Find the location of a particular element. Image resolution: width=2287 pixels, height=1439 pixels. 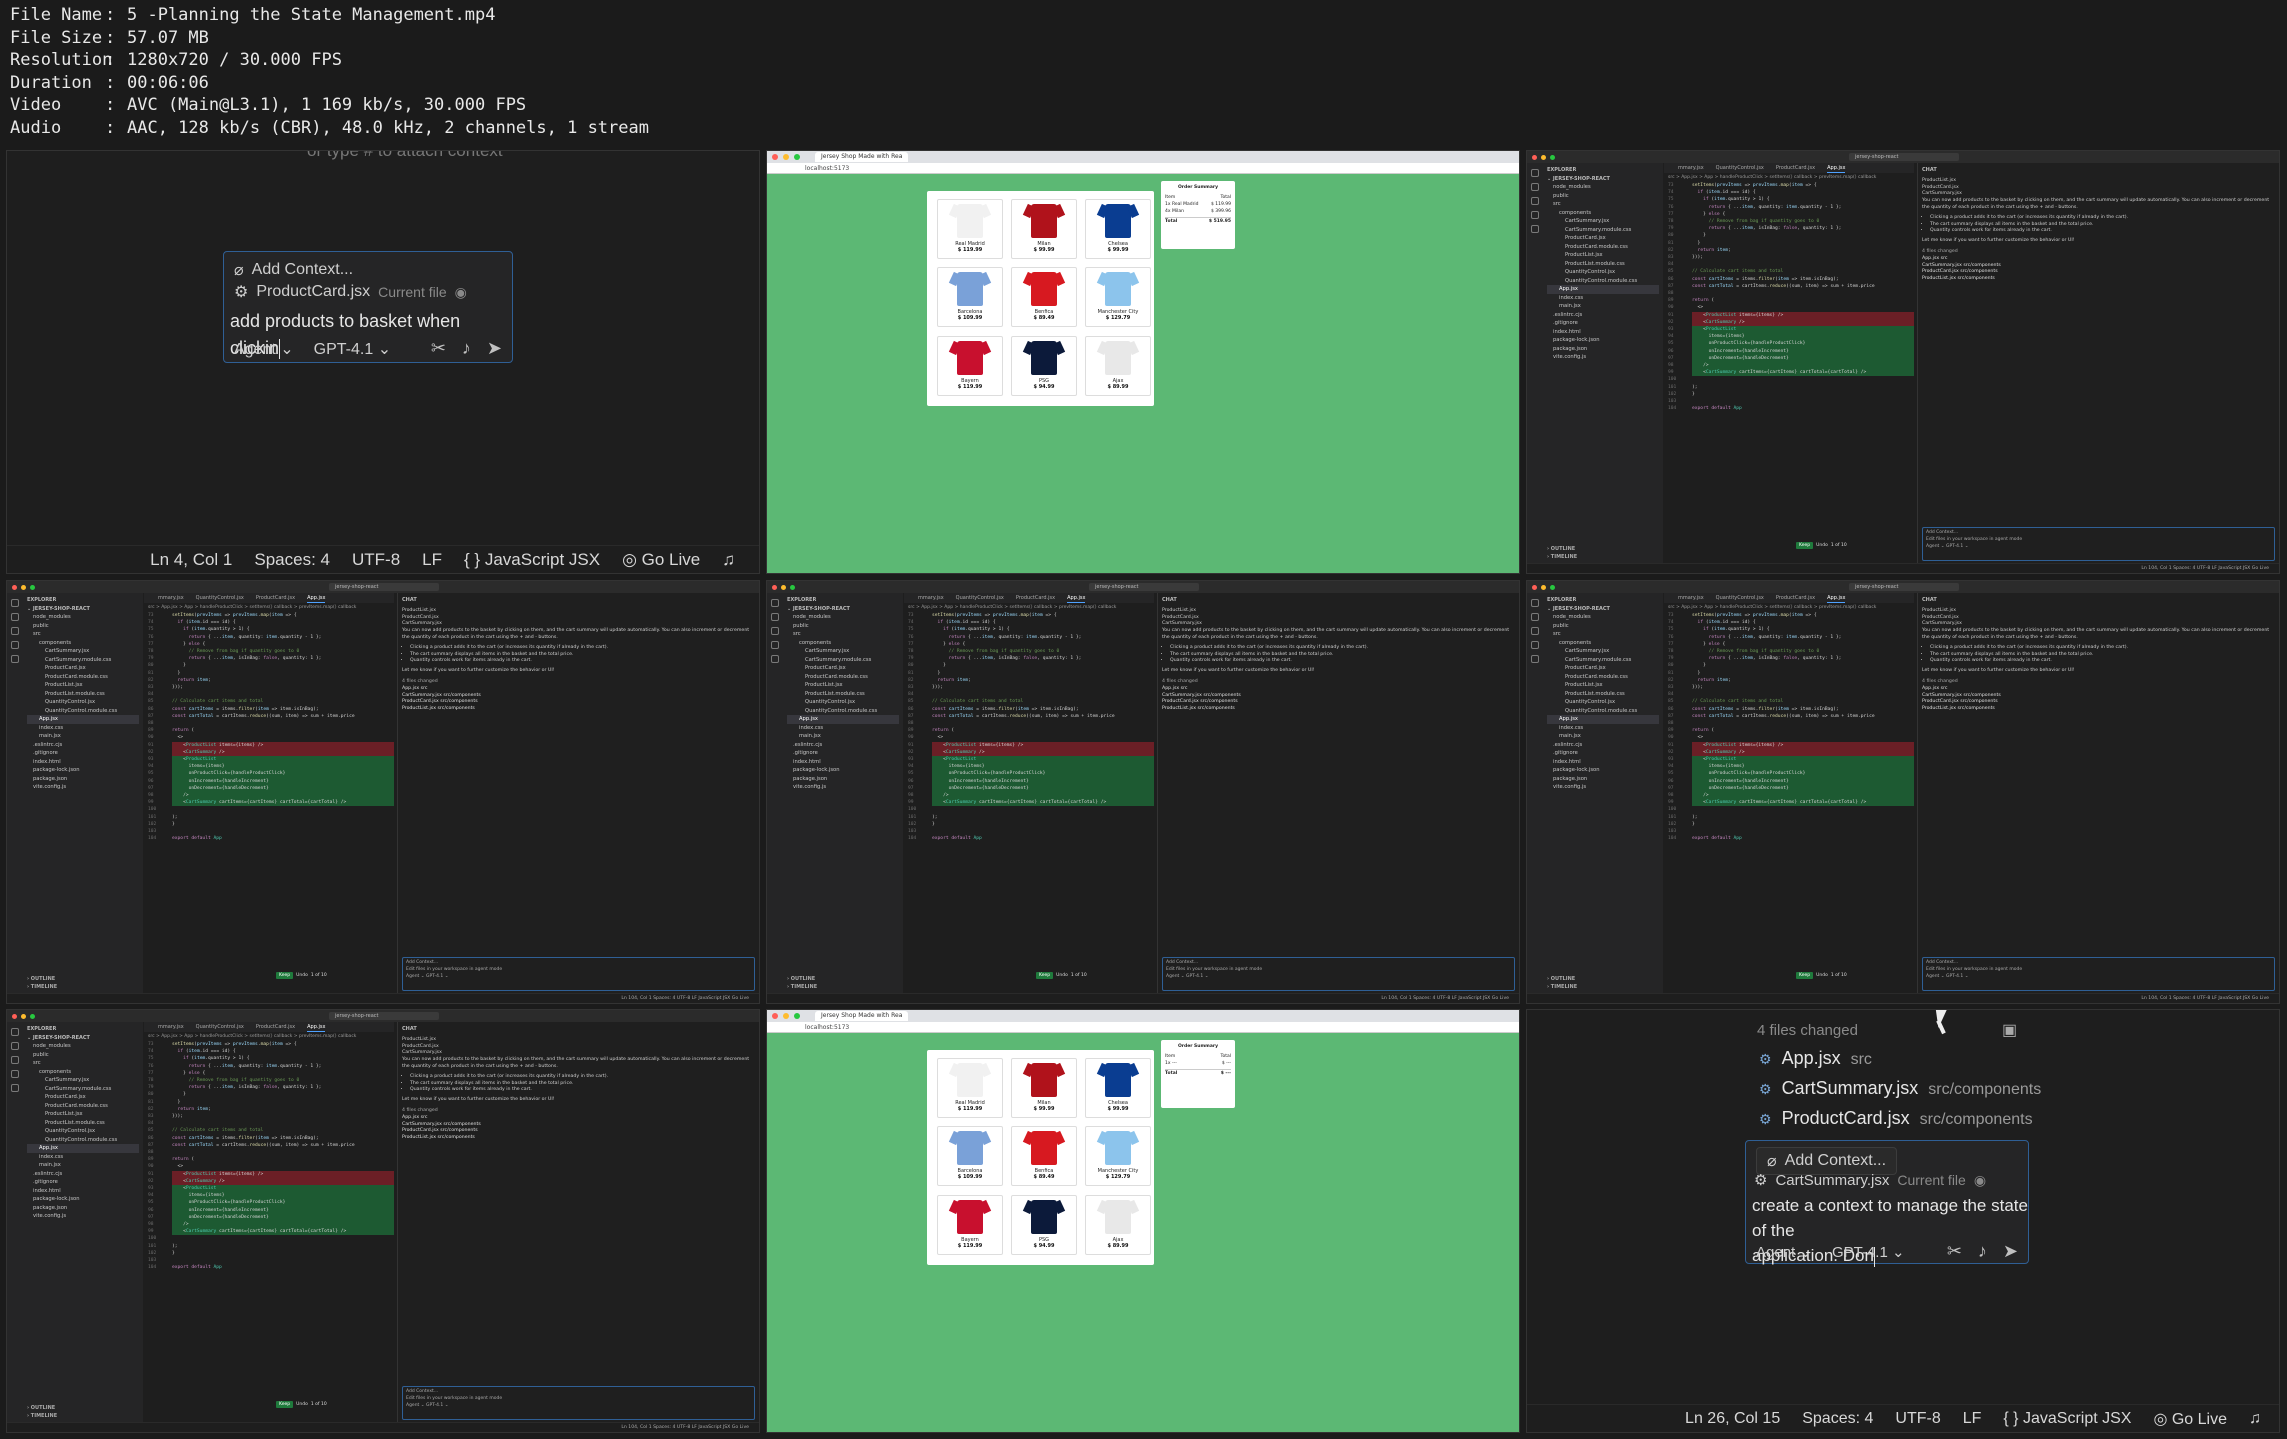

file-tree-item: .eslintrc.cjs is located at coordinates (83, 1174).